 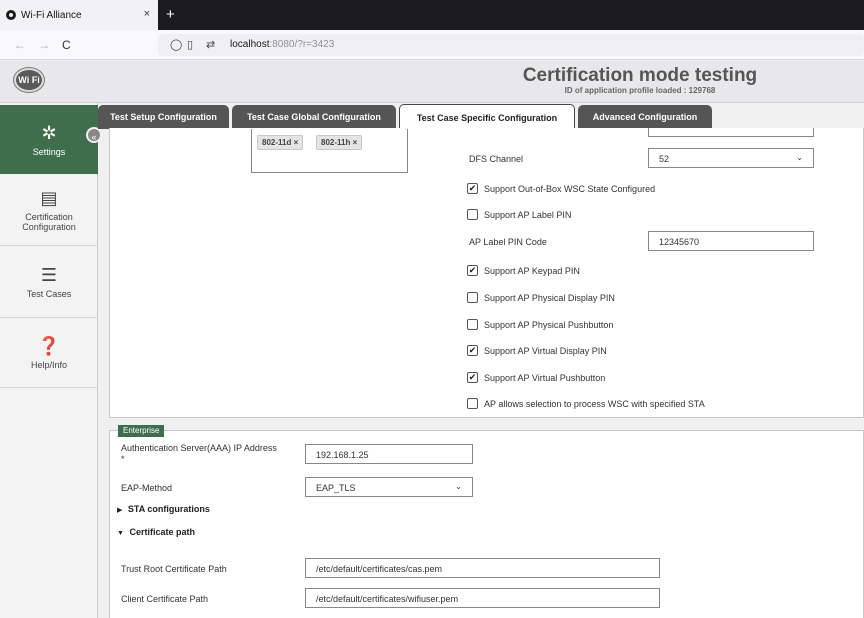 I want to click on dfs-channel-label: DFS Channel, so click(x=496, y=159).